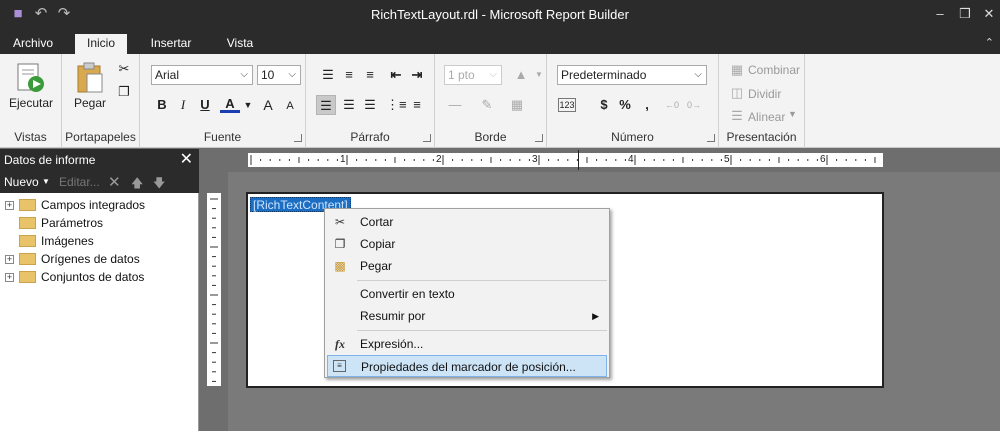 The height and width of the screenshot is (431, 1000). Describe the element at coordinates (279, 75) in the screenshot. I see `font-size-select: 10 ⌵` at that location.